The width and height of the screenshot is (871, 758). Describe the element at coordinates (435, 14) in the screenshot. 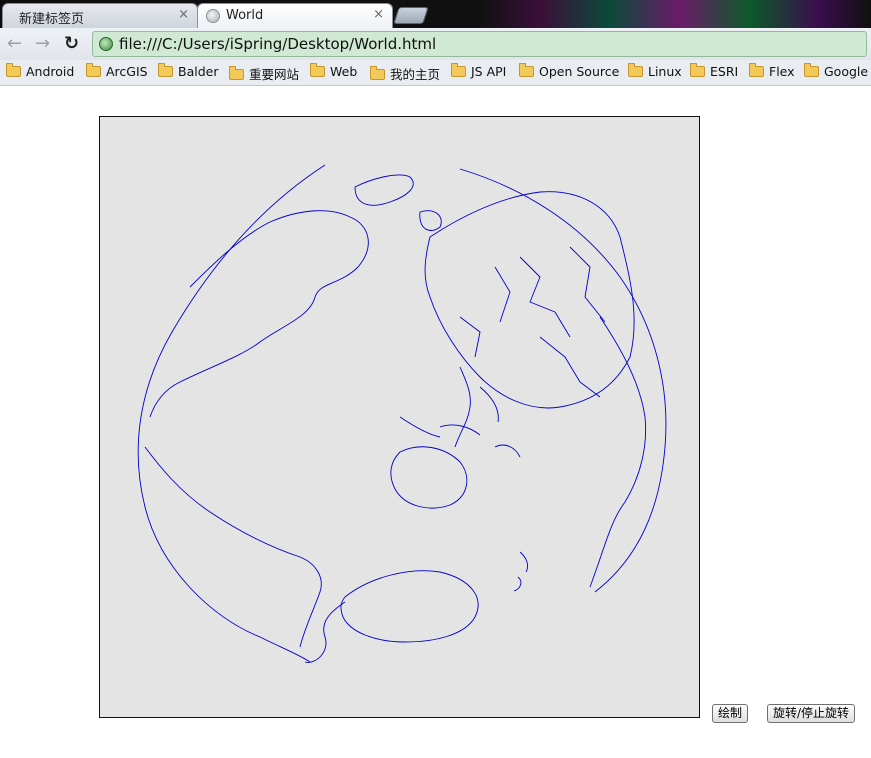

I see `tab-strip: 新建标签页 × World ×` at that location.